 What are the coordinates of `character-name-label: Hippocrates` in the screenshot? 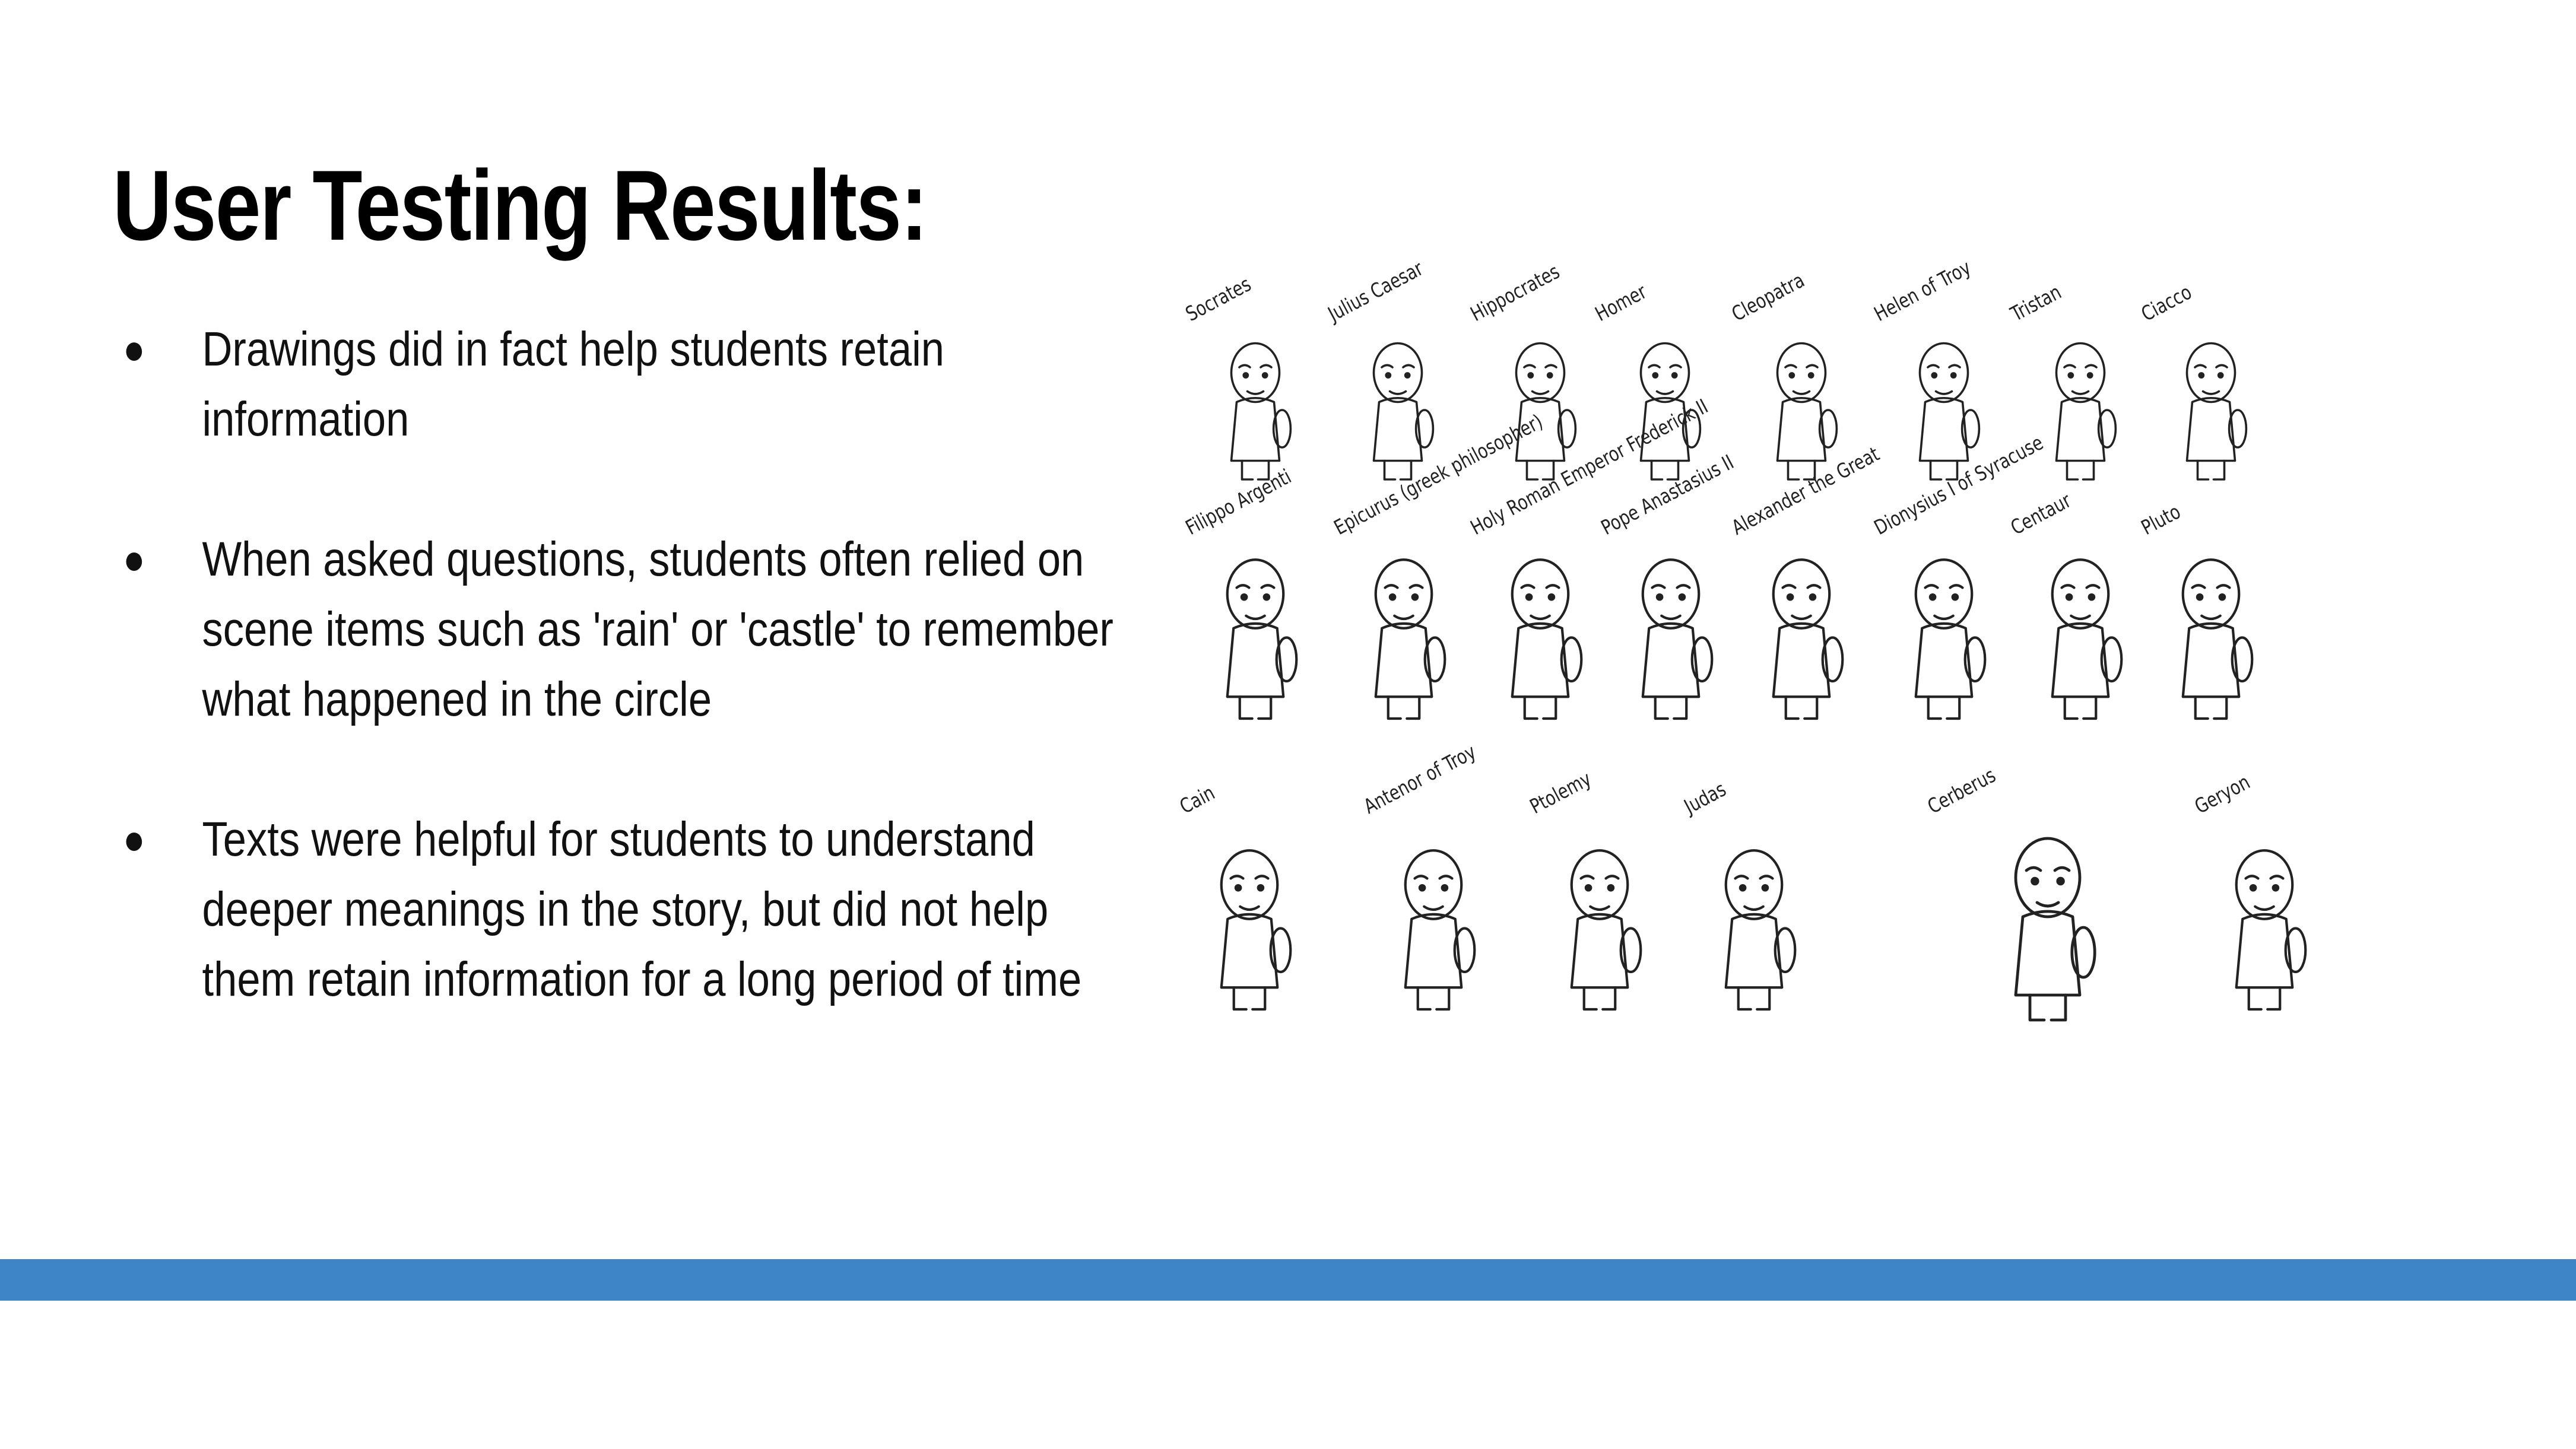 It's located at (1515, 292).